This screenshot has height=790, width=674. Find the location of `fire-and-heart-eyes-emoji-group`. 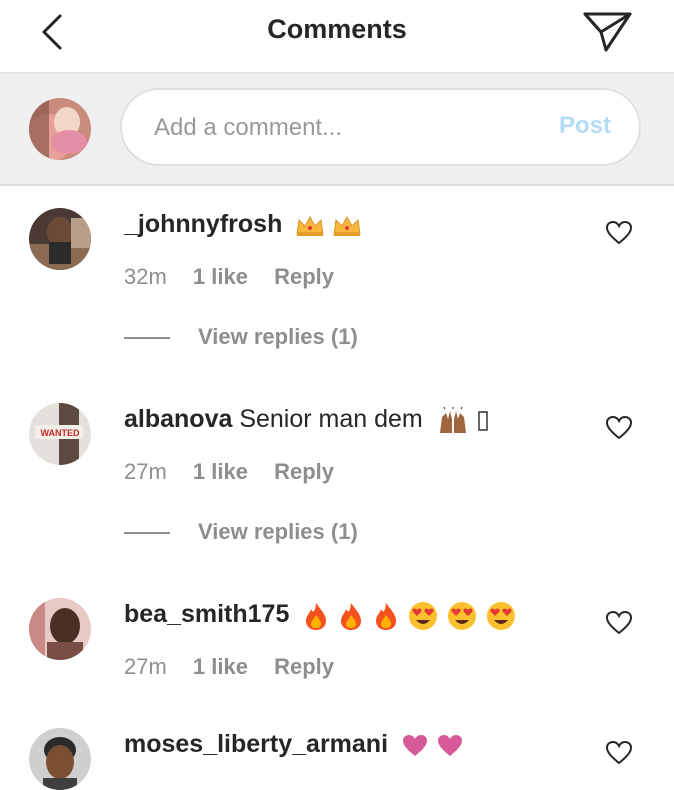

fire-and-heart-eyes-emoji-group is located at coordinates (409, 615).